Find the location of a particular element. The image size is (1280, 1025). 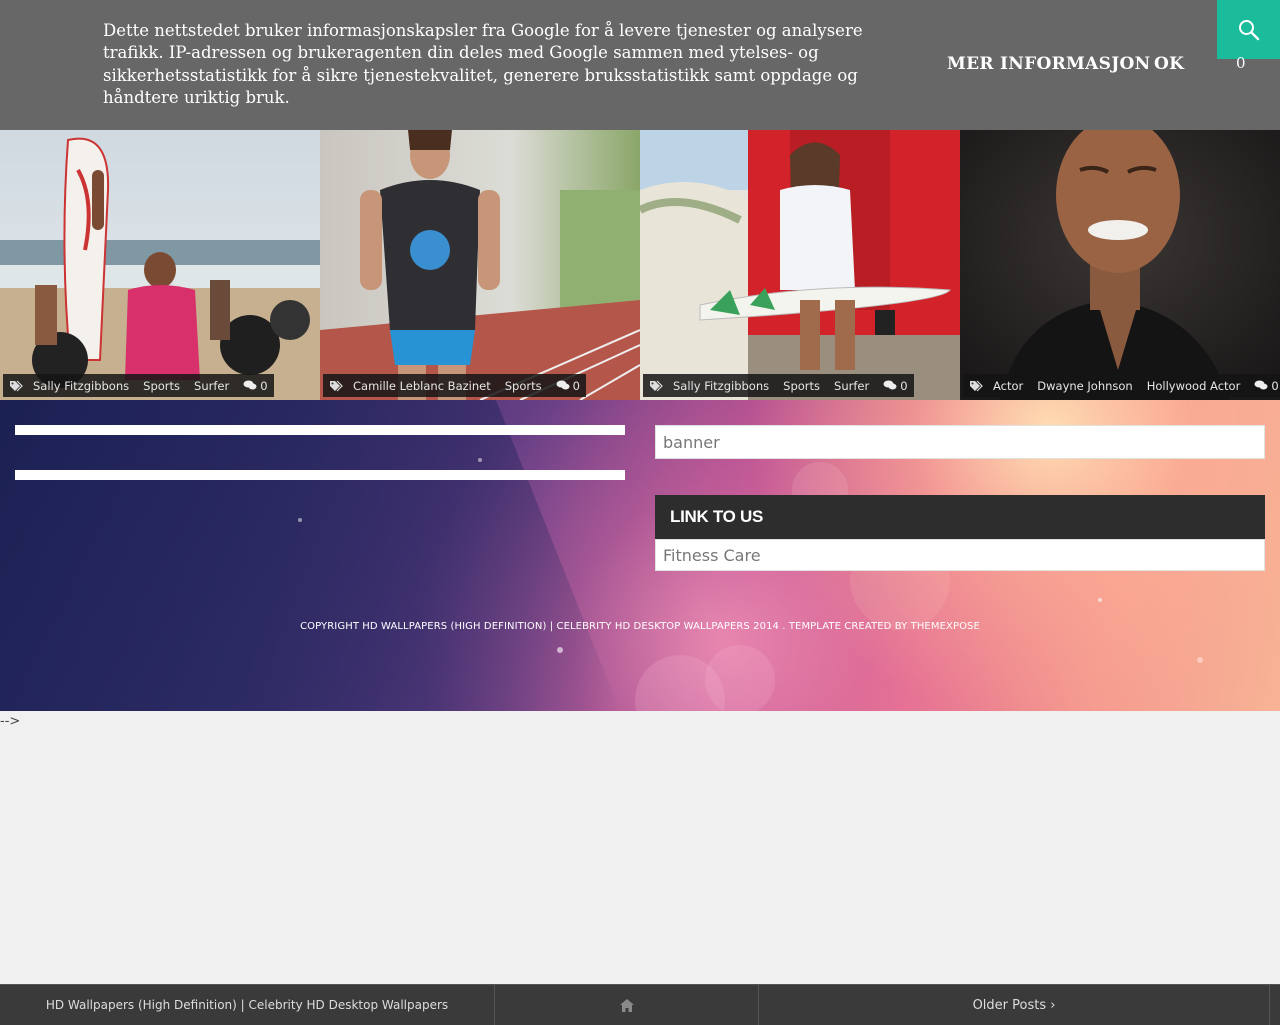

ok-button: OK is located at coordinates (1169, 64).